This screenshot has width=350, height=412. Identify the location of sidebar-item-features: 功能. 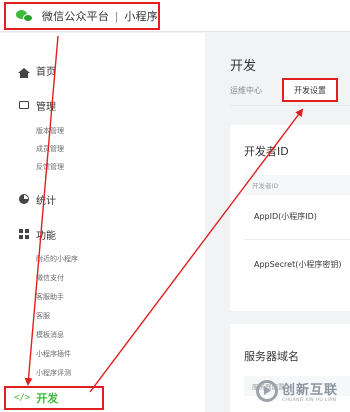
(37, 234).